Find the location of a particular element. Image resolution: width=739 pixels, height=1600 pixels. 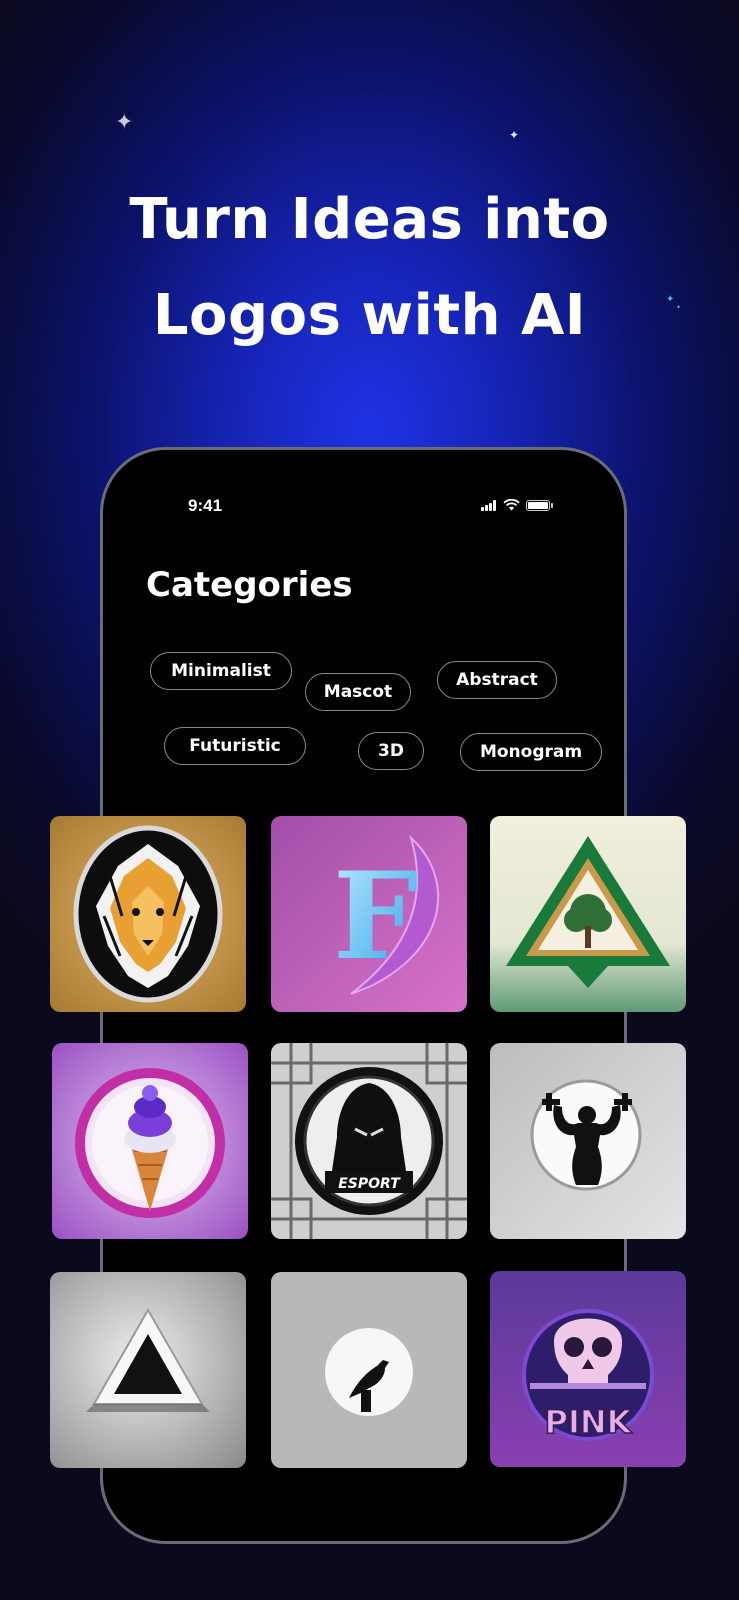

wifi-icon is located at coordinates (511, 505).